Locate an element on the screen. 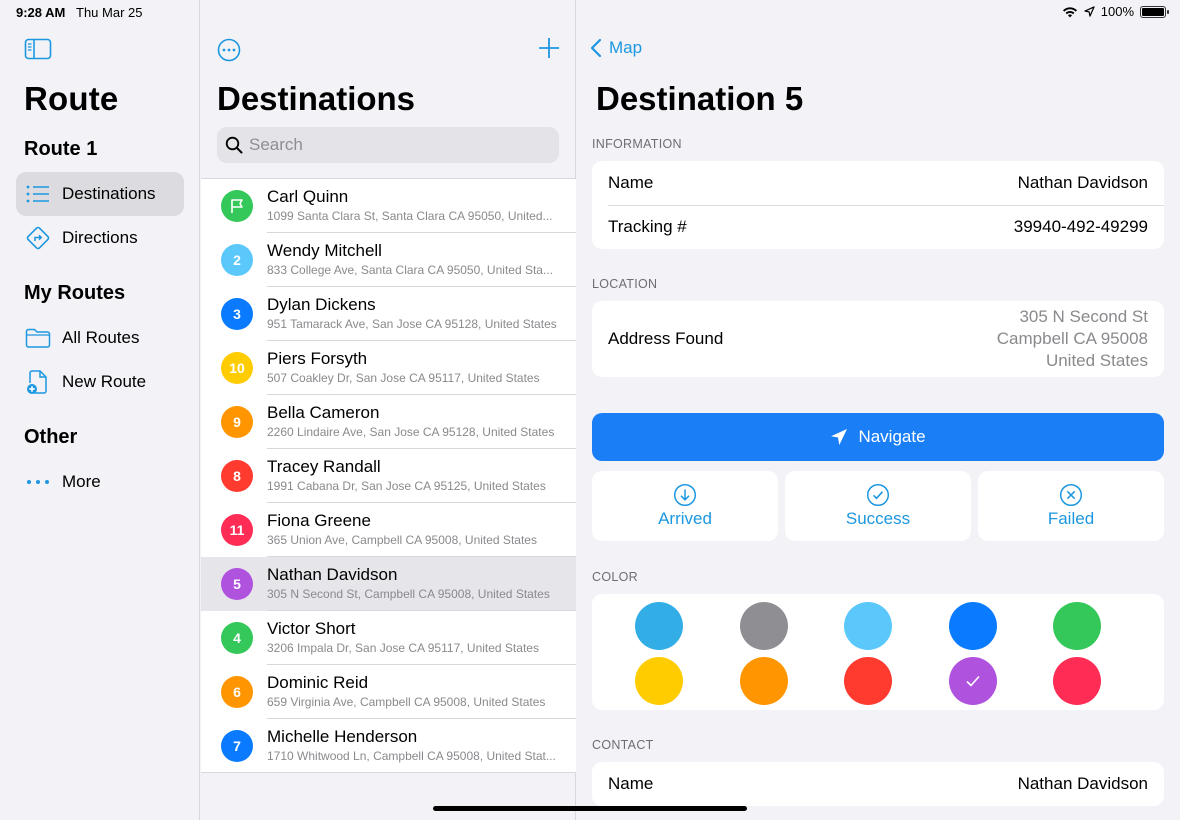 This screenshot has height=820, width=1180. search-icon is located at coordinates (234, 145).